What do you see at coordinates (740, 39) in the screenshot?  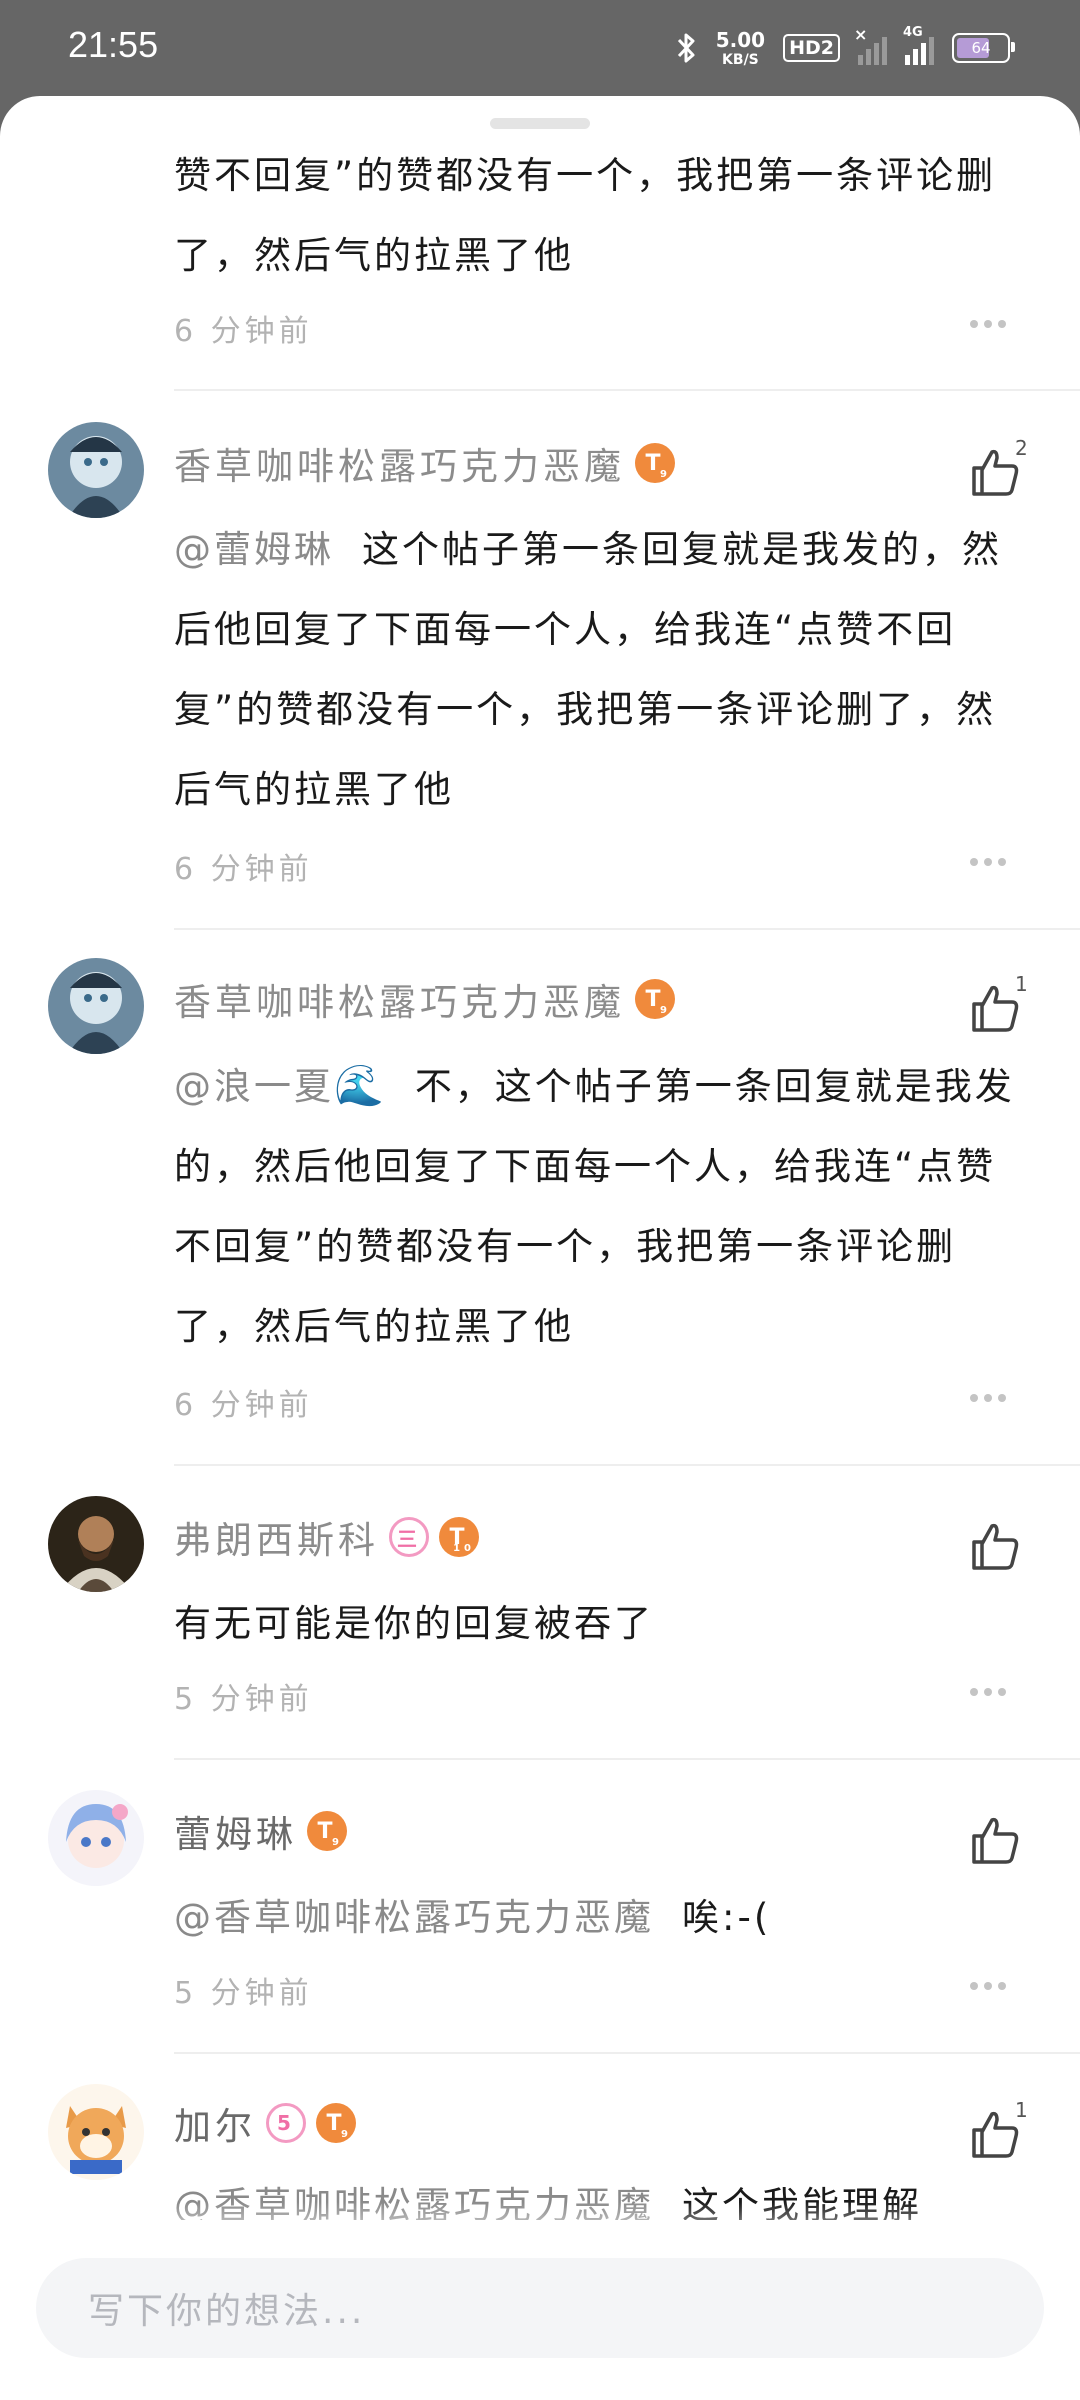 I see `network-speed-value: 5.00` at bounding box center [740, 39].